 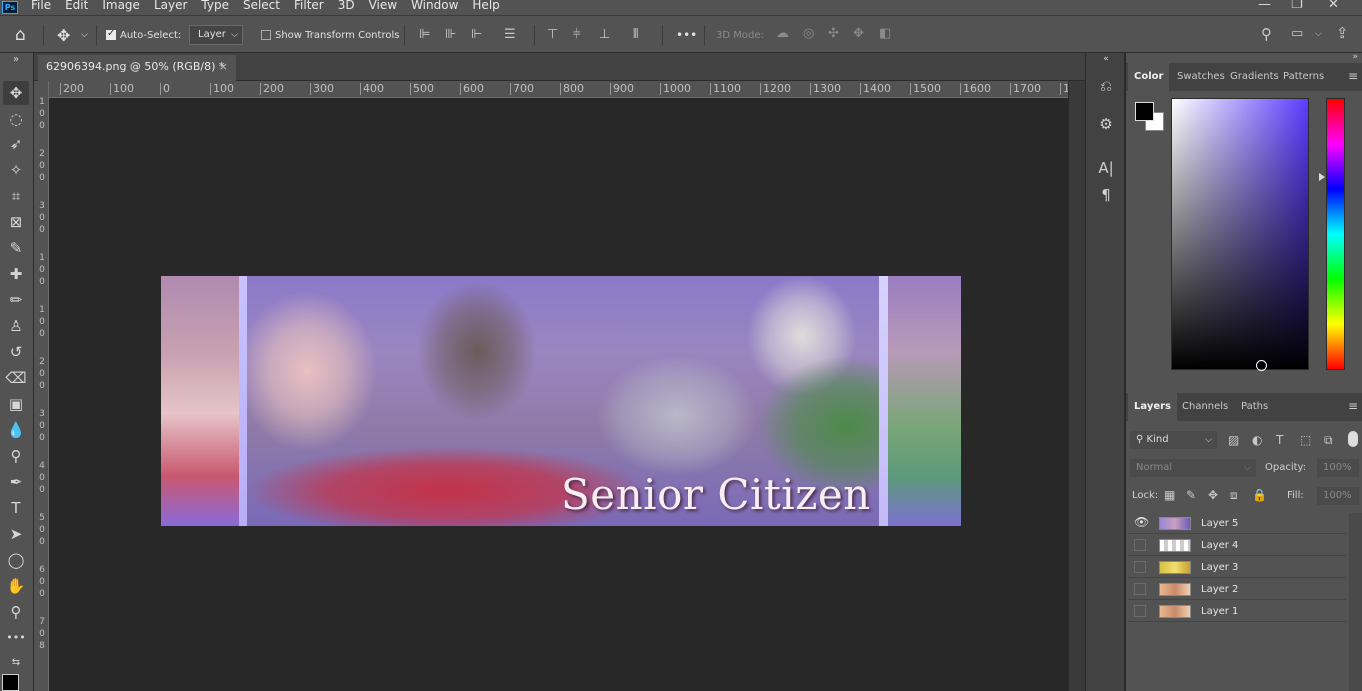 What do you see at coordinates (1106, 59) in the screenshot?
I see `collapse-dock-icon: «` at bounding box center [1106, 59].